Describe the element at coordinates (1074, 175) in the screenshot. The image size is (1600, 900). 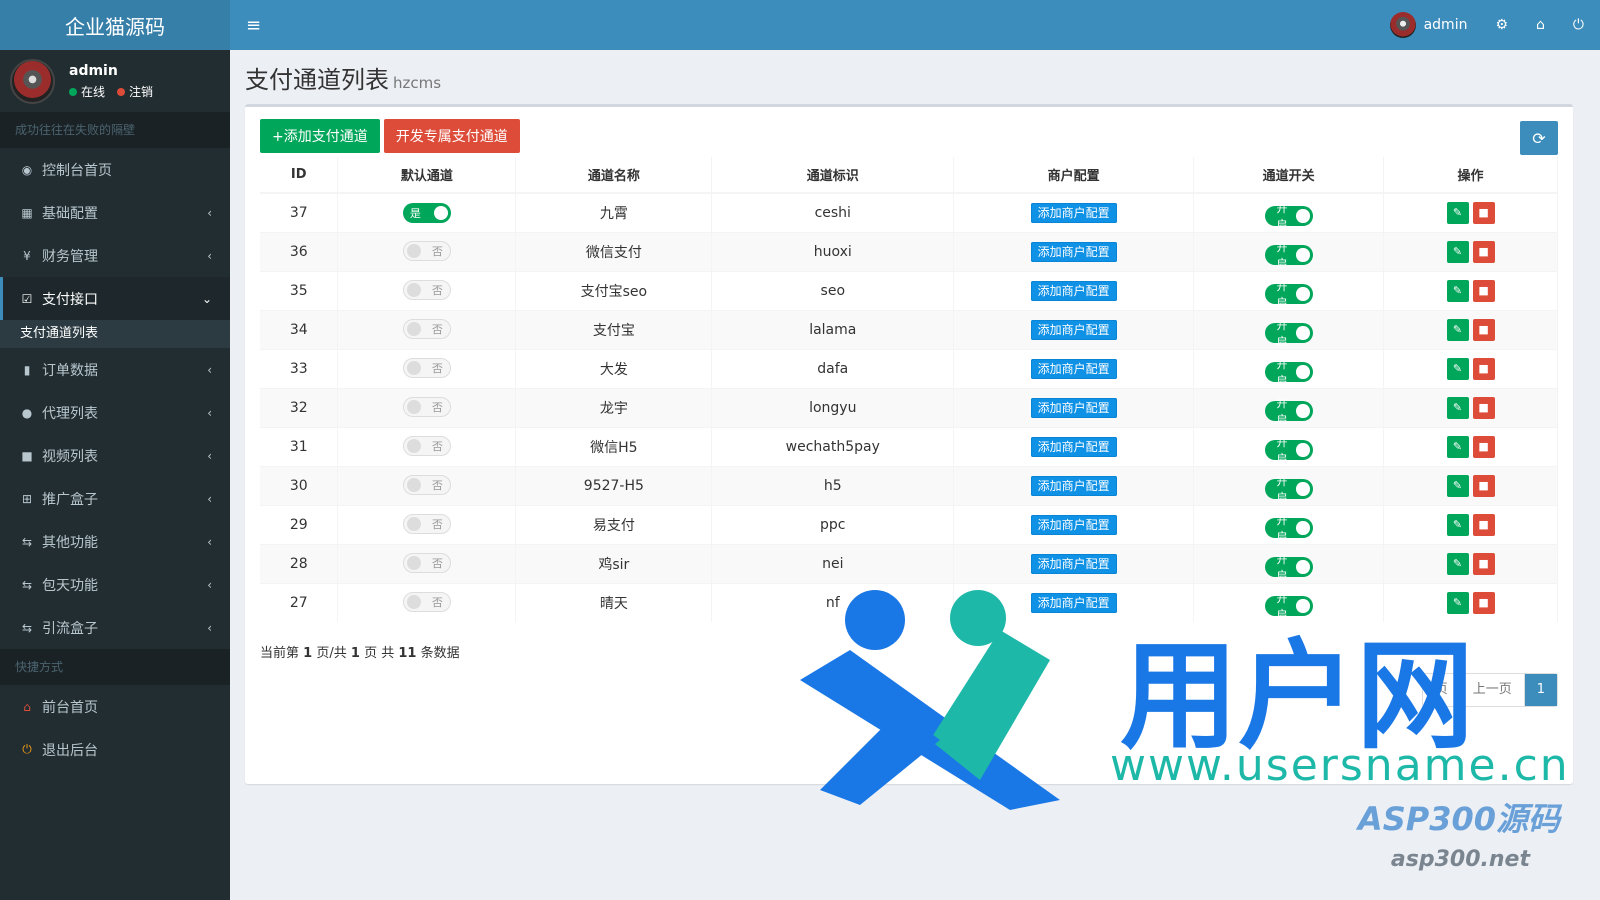
I see `column-header: 商户配置` at that location.